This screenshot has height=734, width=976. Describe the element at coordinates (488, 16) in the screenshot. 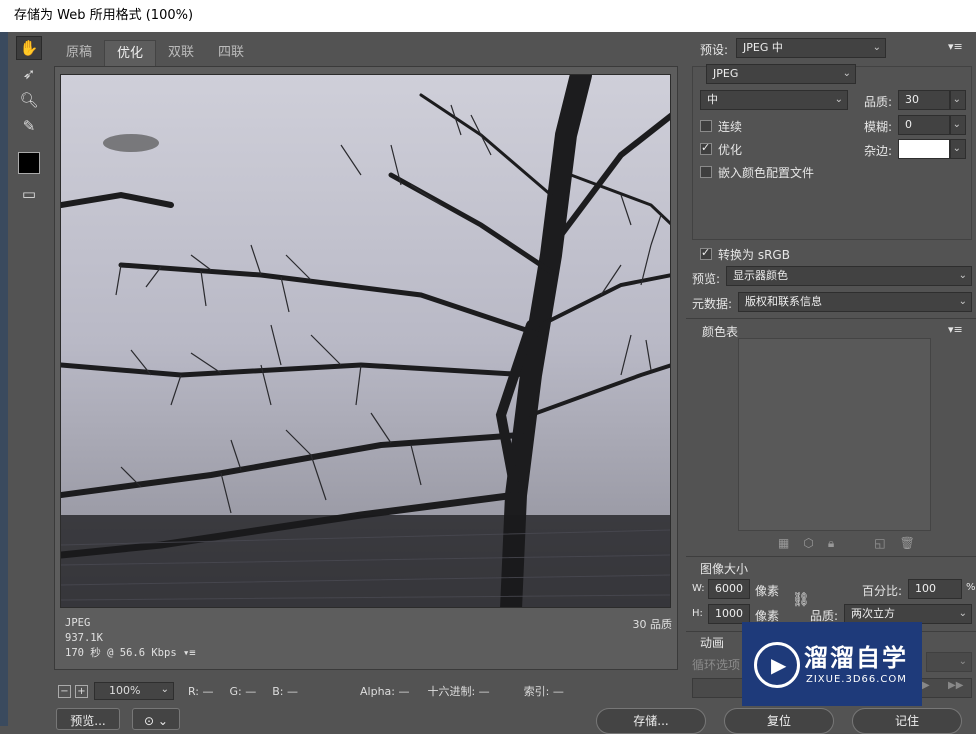

I see `window-title: 存储为 Web 所用格式 (100%)` at that location.